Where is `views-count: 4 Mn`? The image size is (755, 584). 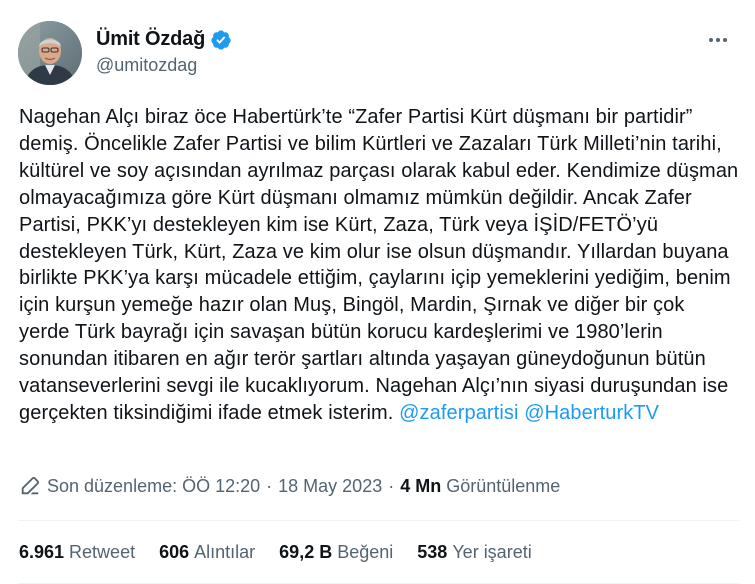
views-count: 4 Mn is located at coordinates (421, 485).